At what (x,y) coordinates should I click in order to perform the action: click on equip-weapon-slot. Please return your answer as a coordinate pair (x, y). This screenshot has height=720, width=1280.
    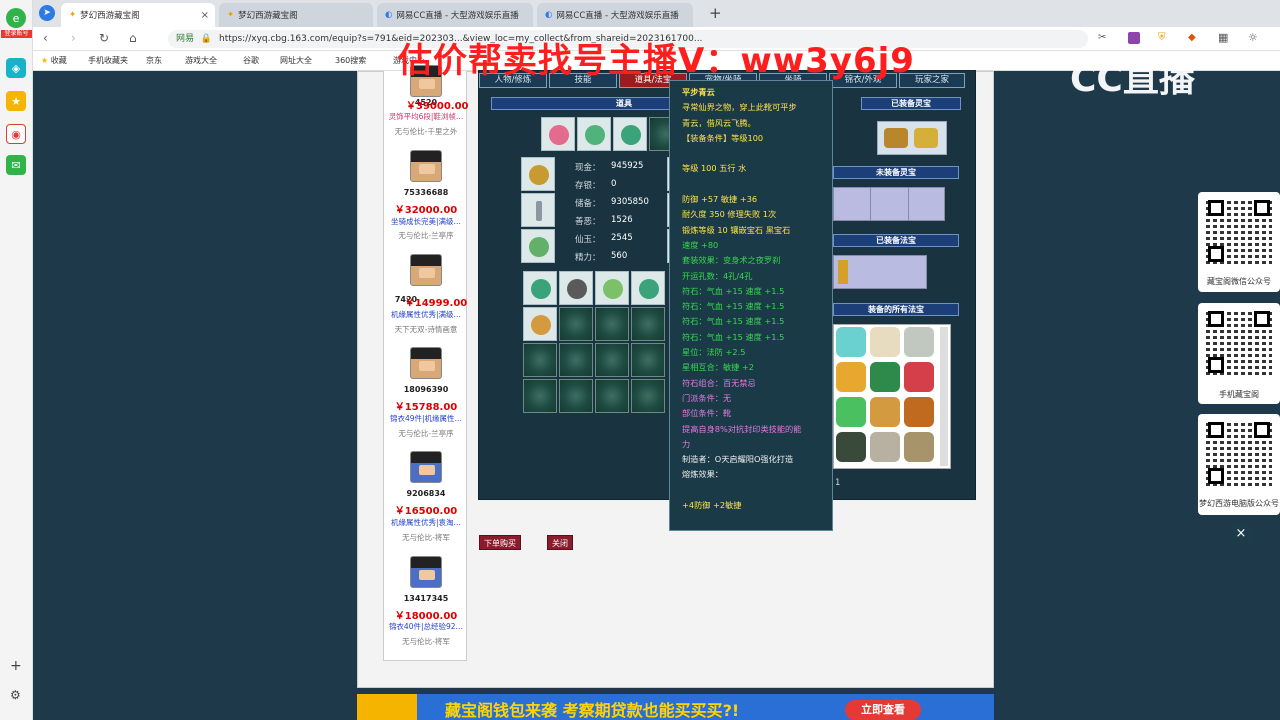
    Looking at the image, I should click on (538, 210).